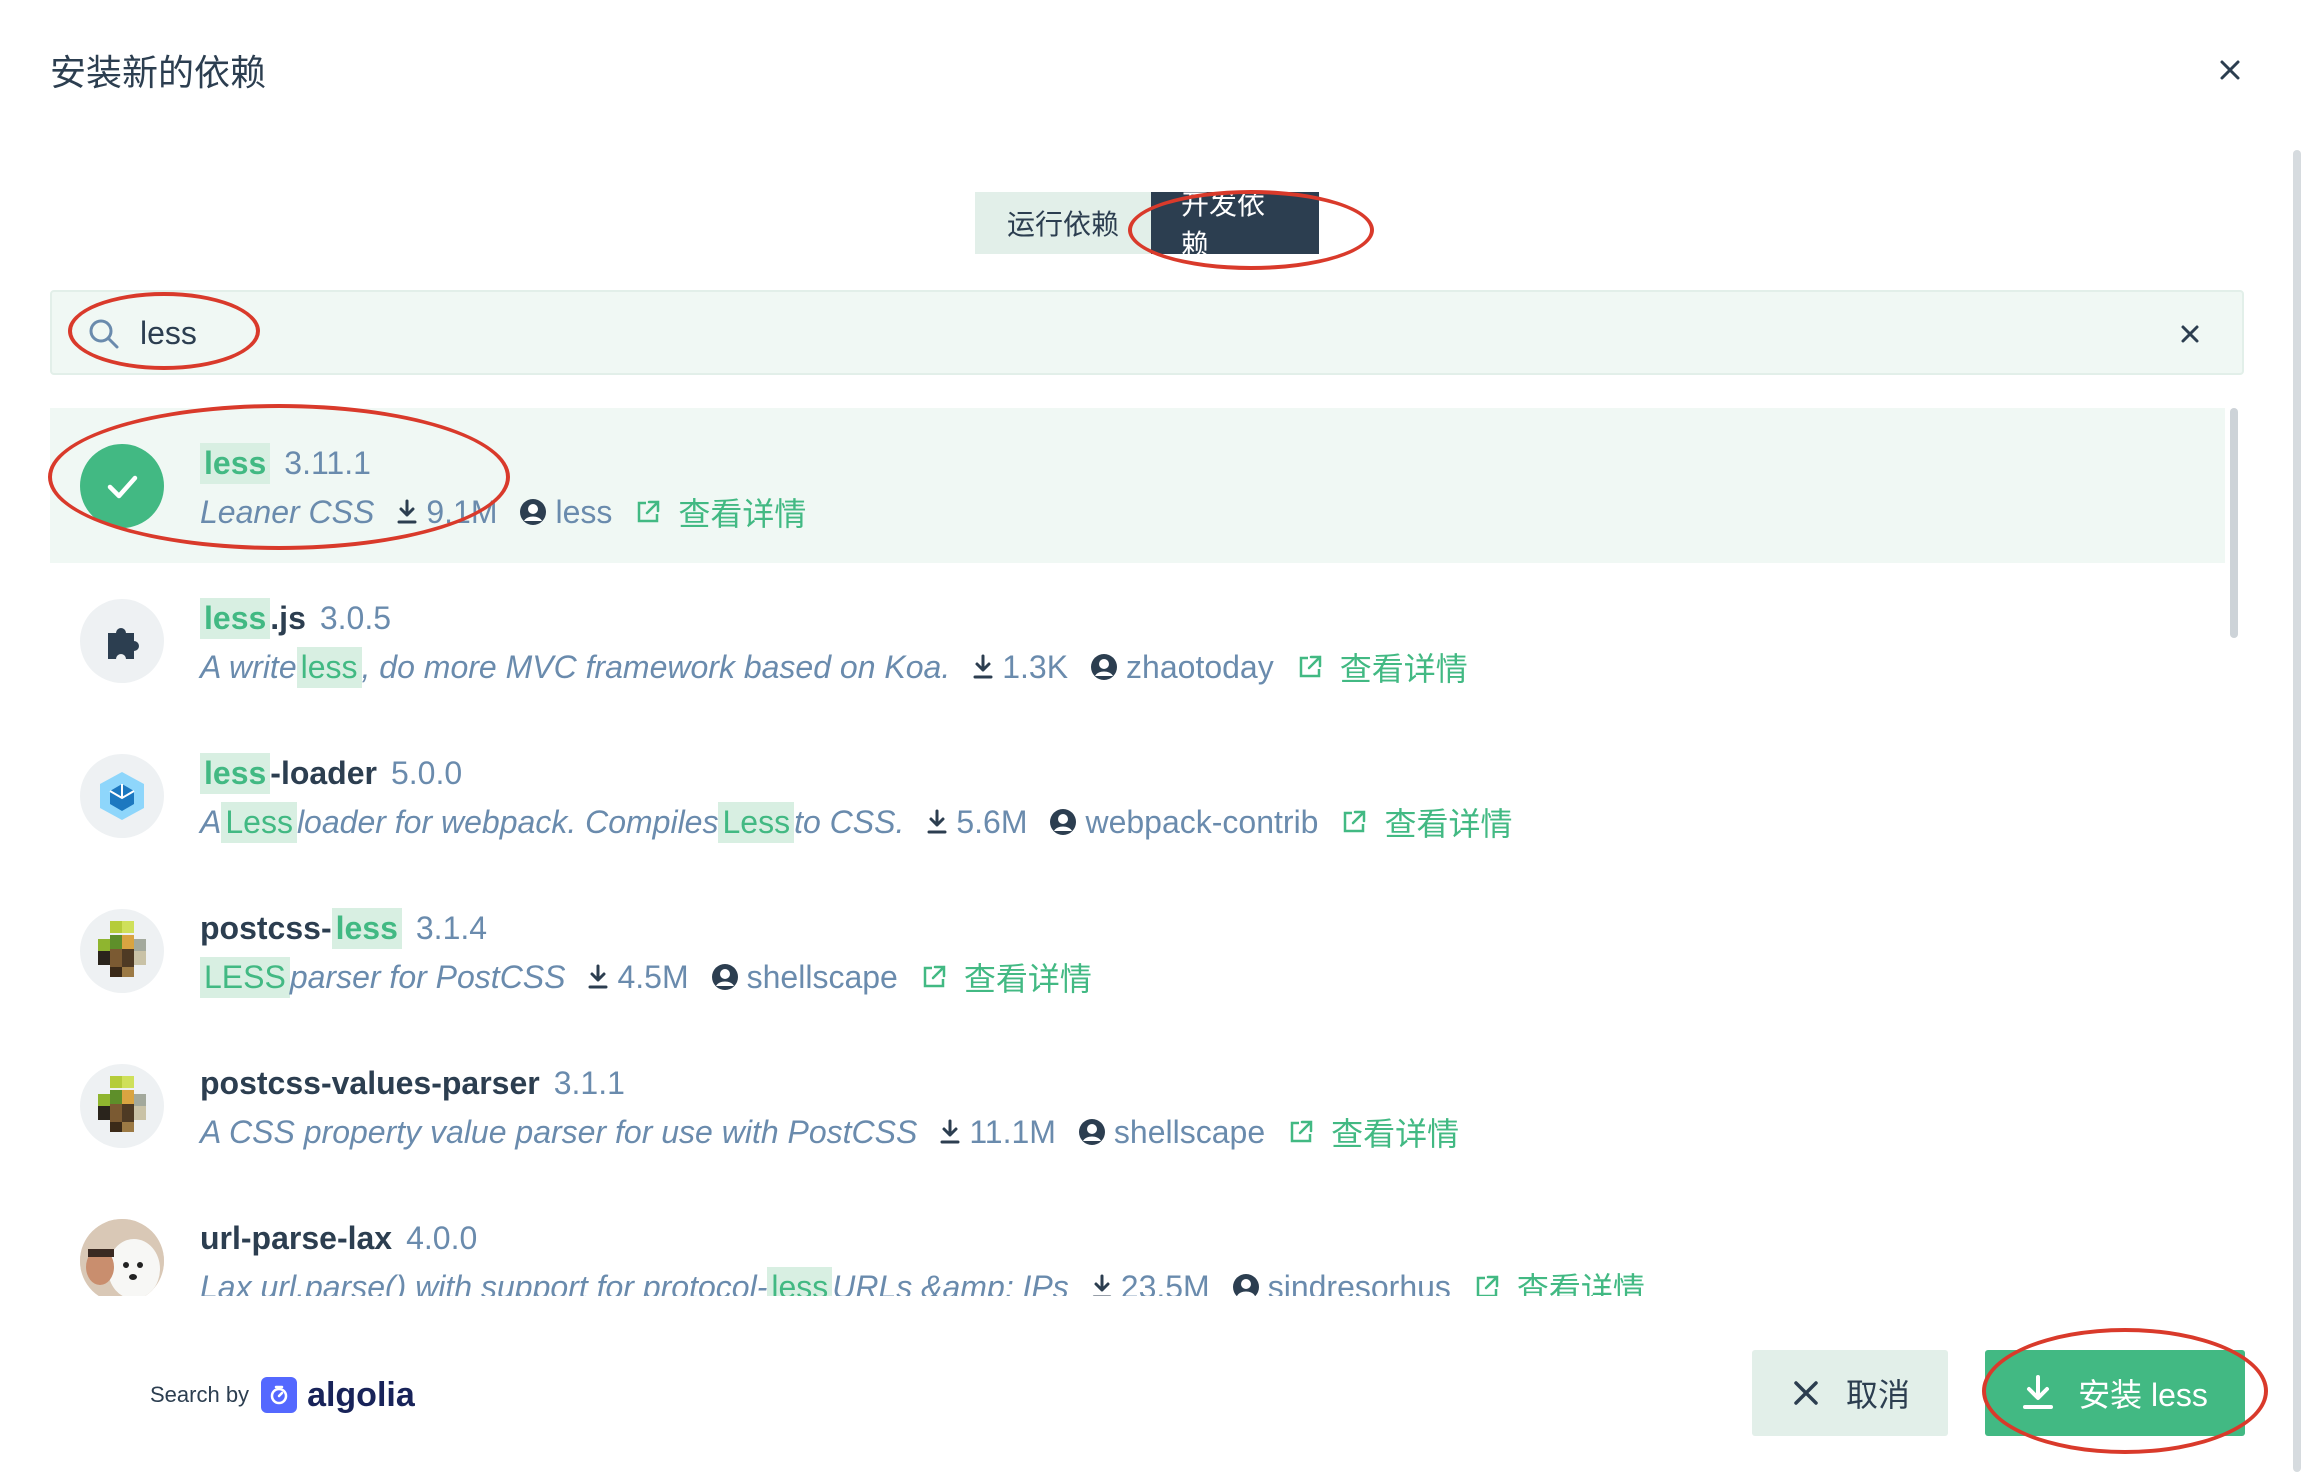  Describe the element at coordinates (259, 822) in the screenshot. I see `search-highlight: Less` at that location.